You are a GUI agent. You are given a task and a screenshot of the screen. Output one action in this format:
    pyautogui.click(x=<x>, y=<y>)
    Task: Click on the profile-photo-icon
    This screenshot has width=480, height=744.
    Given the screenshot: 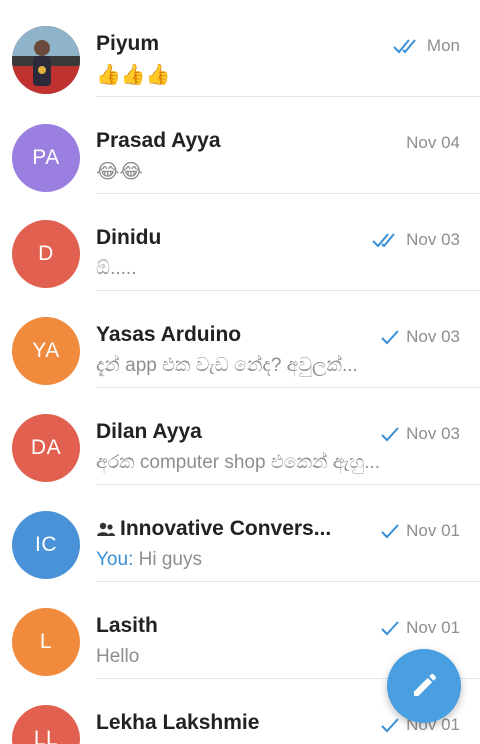 What is the action you would take?
    pyautogui.click(x=46, y=60)
    